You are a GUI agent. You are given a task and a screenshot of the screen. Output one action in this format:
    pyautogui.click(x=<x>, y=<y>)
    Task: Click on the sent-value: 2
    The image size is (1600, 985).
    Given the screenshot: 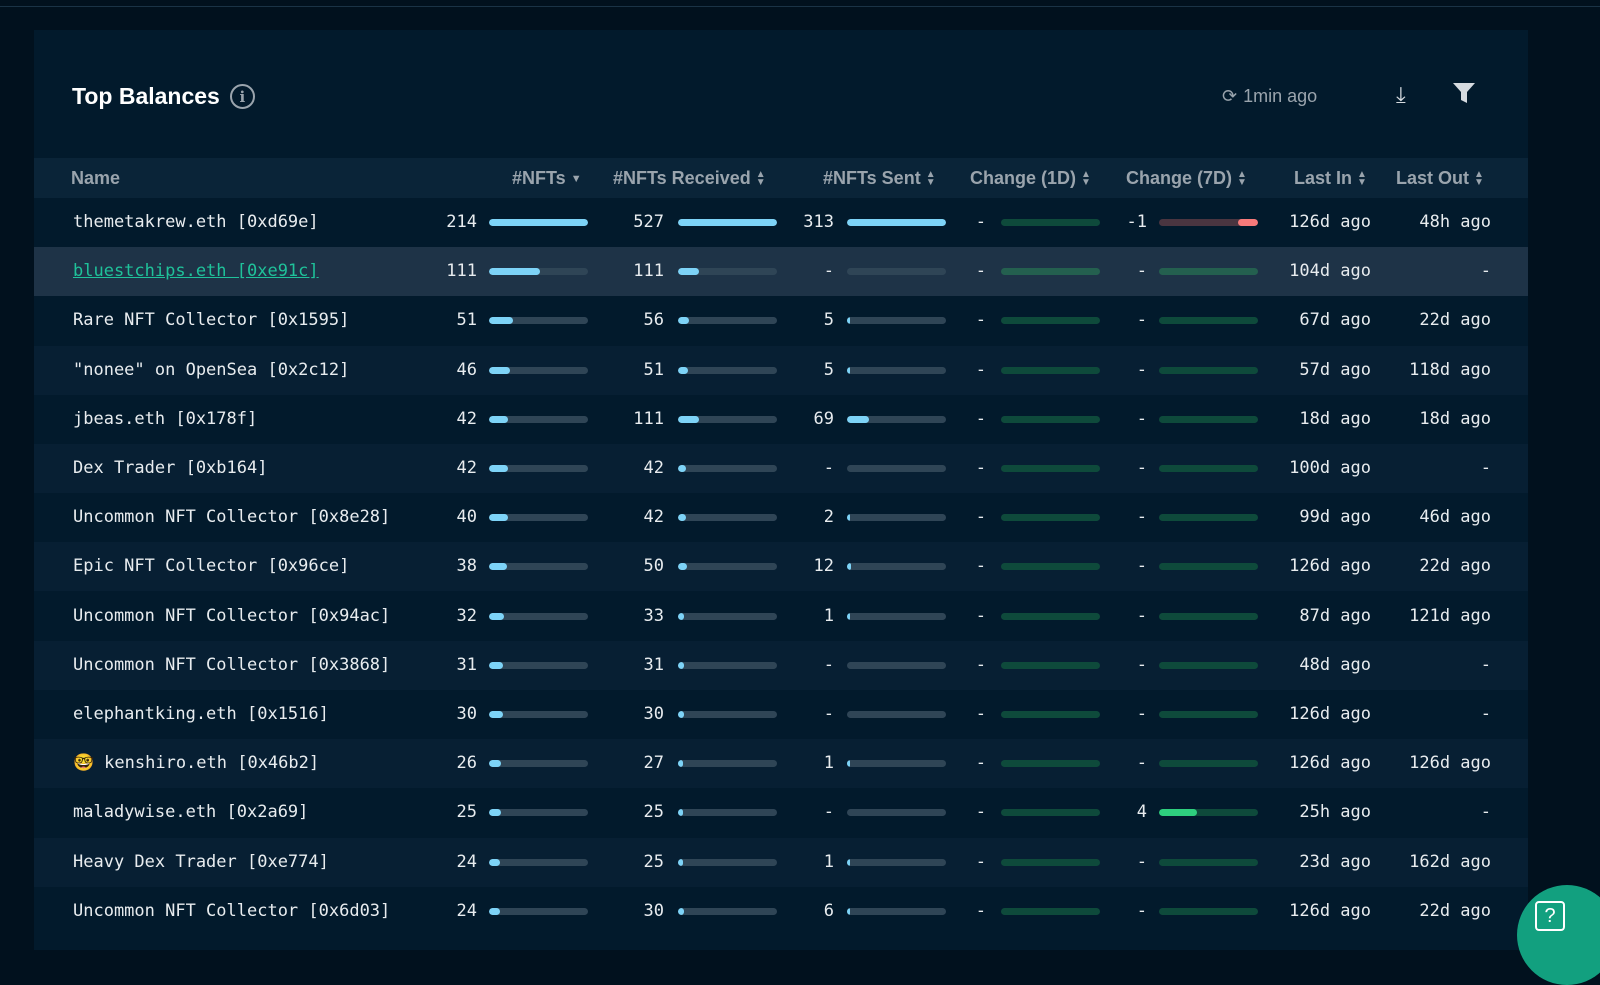 What is the action you would take?
    pyautogui.click(x=828, y=517)
    